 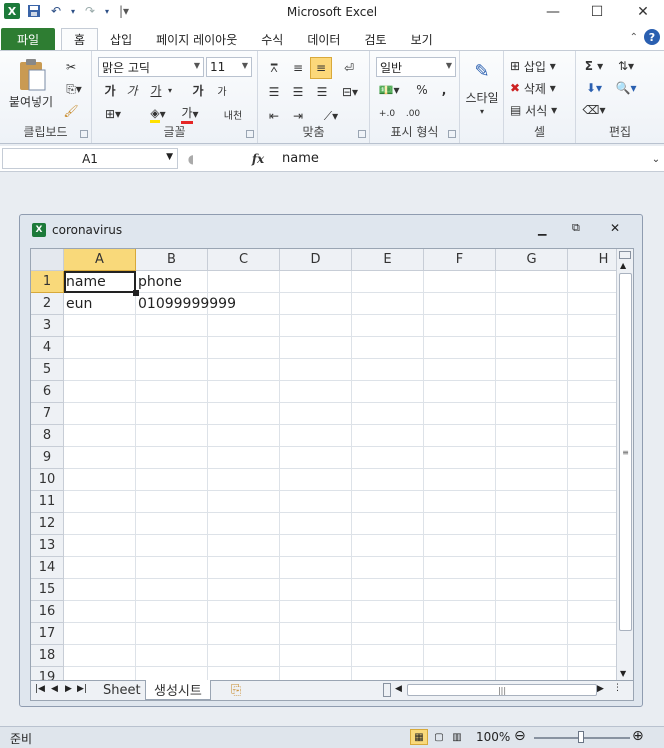 I want to click on cell-f5, so click(x=460, y=370).